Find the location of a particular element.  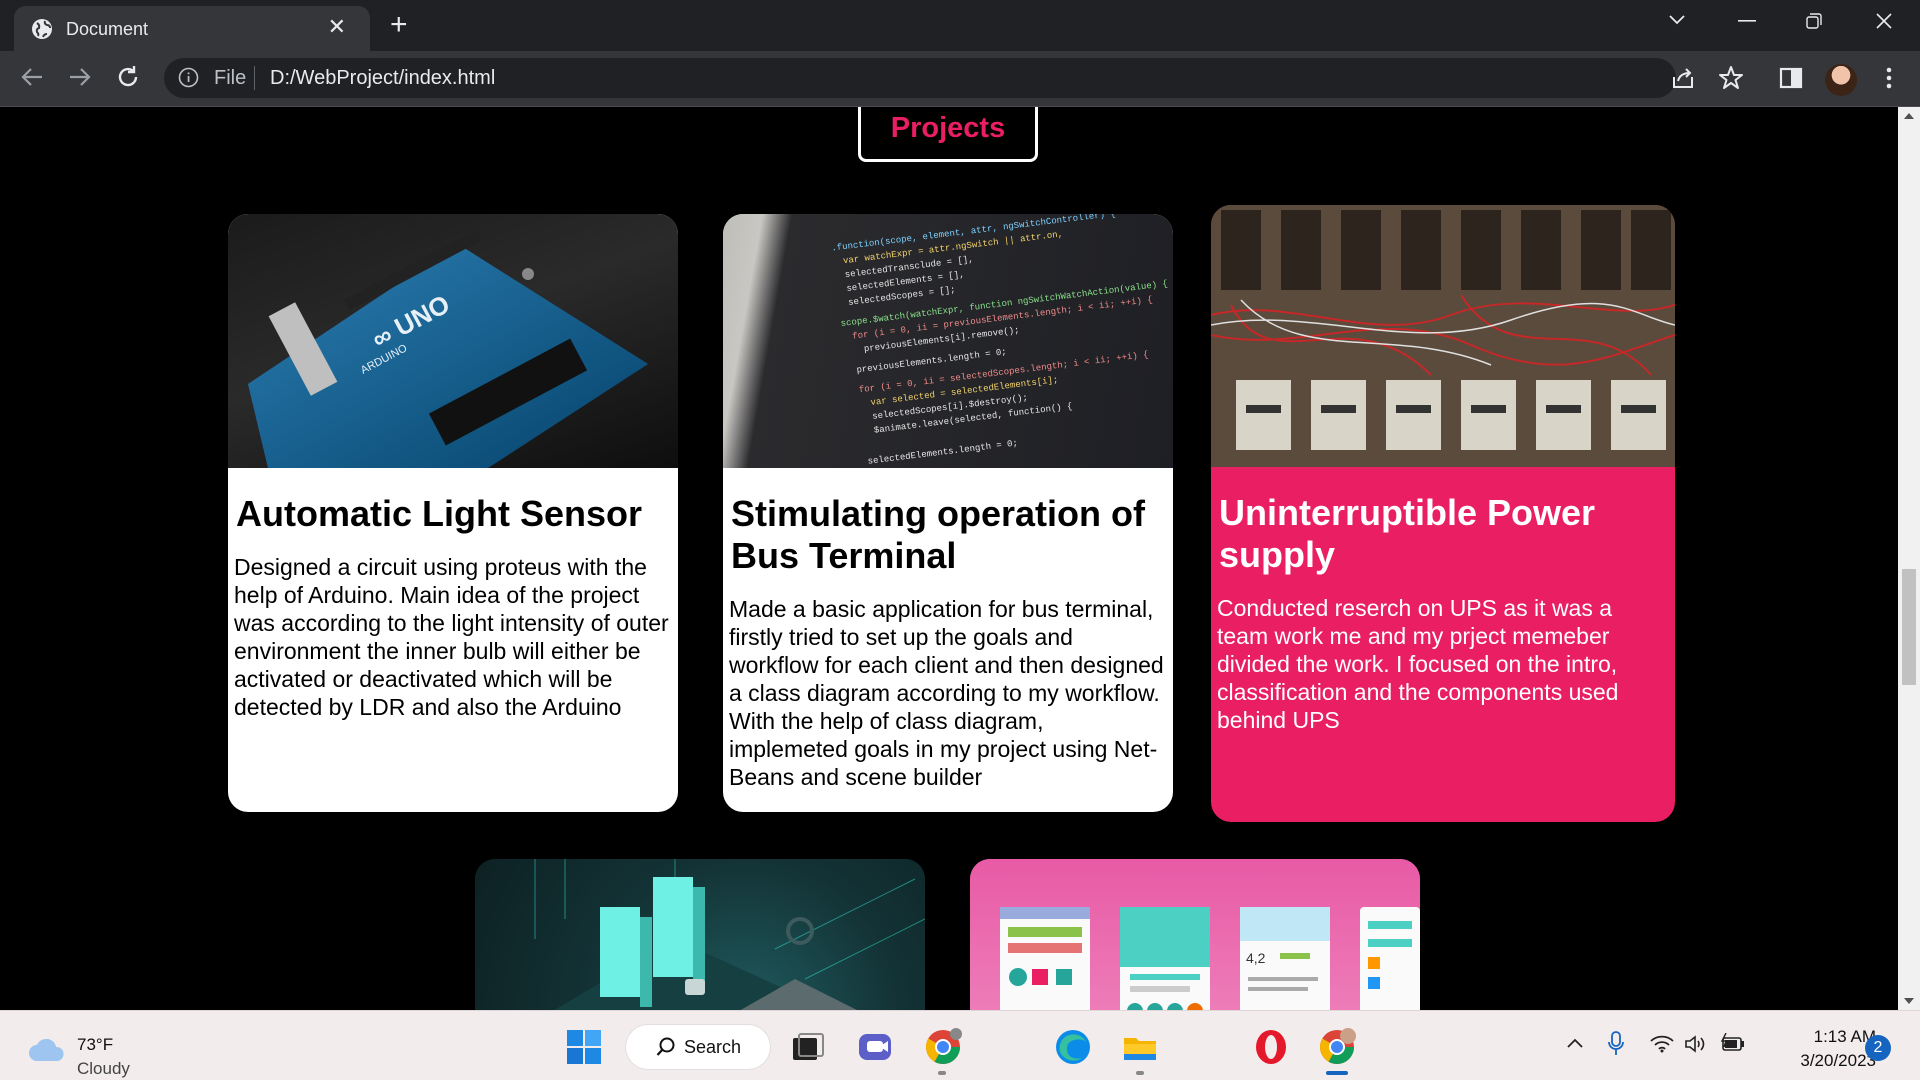

info-icon is located at coordinates (188, 77).